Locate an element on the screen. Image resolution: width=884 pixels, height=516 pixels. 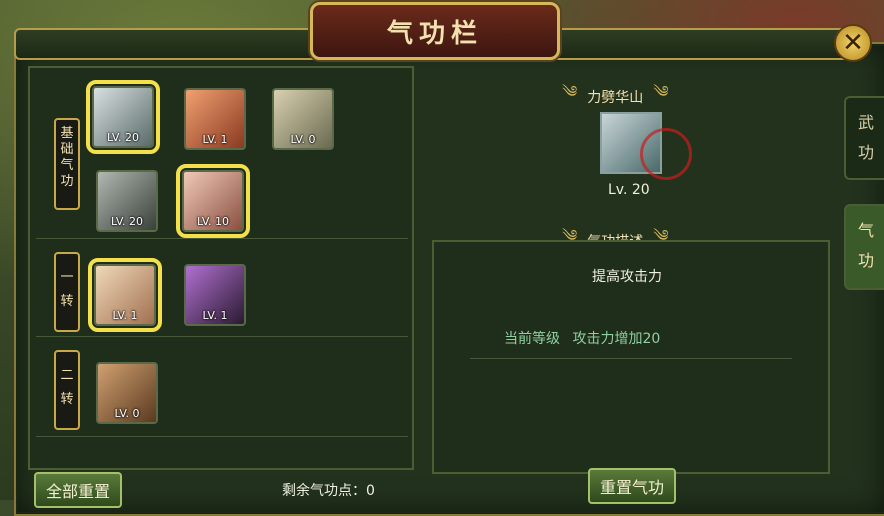
current-level-label: 当前等级 is located at coordinates (532, 339).